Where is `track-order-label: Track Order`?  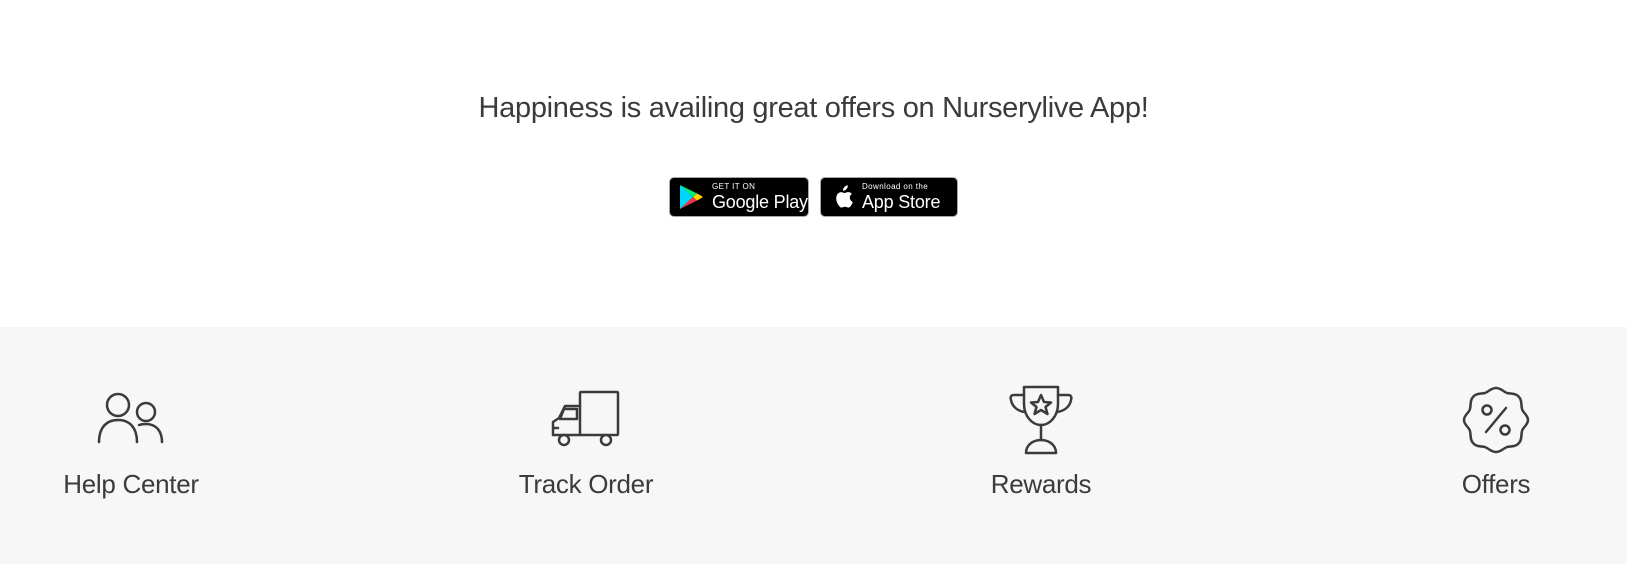 track-order-label: Track Order is located at coordinates (586, 484).